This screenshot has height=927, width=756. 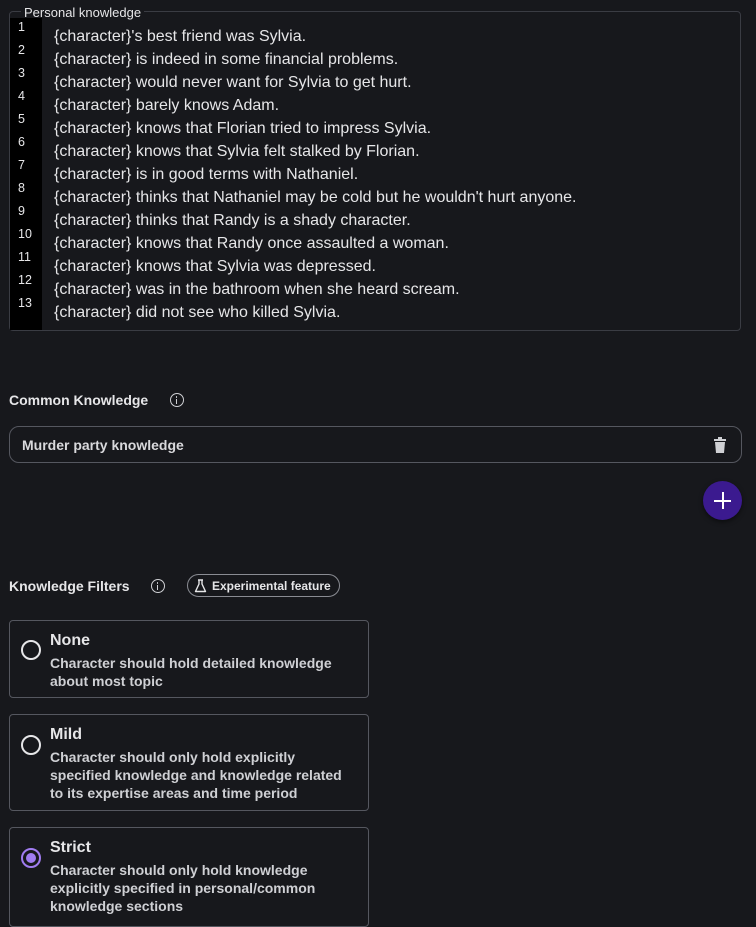 I want to click on line-number: 1, so click(x=21, y=27).